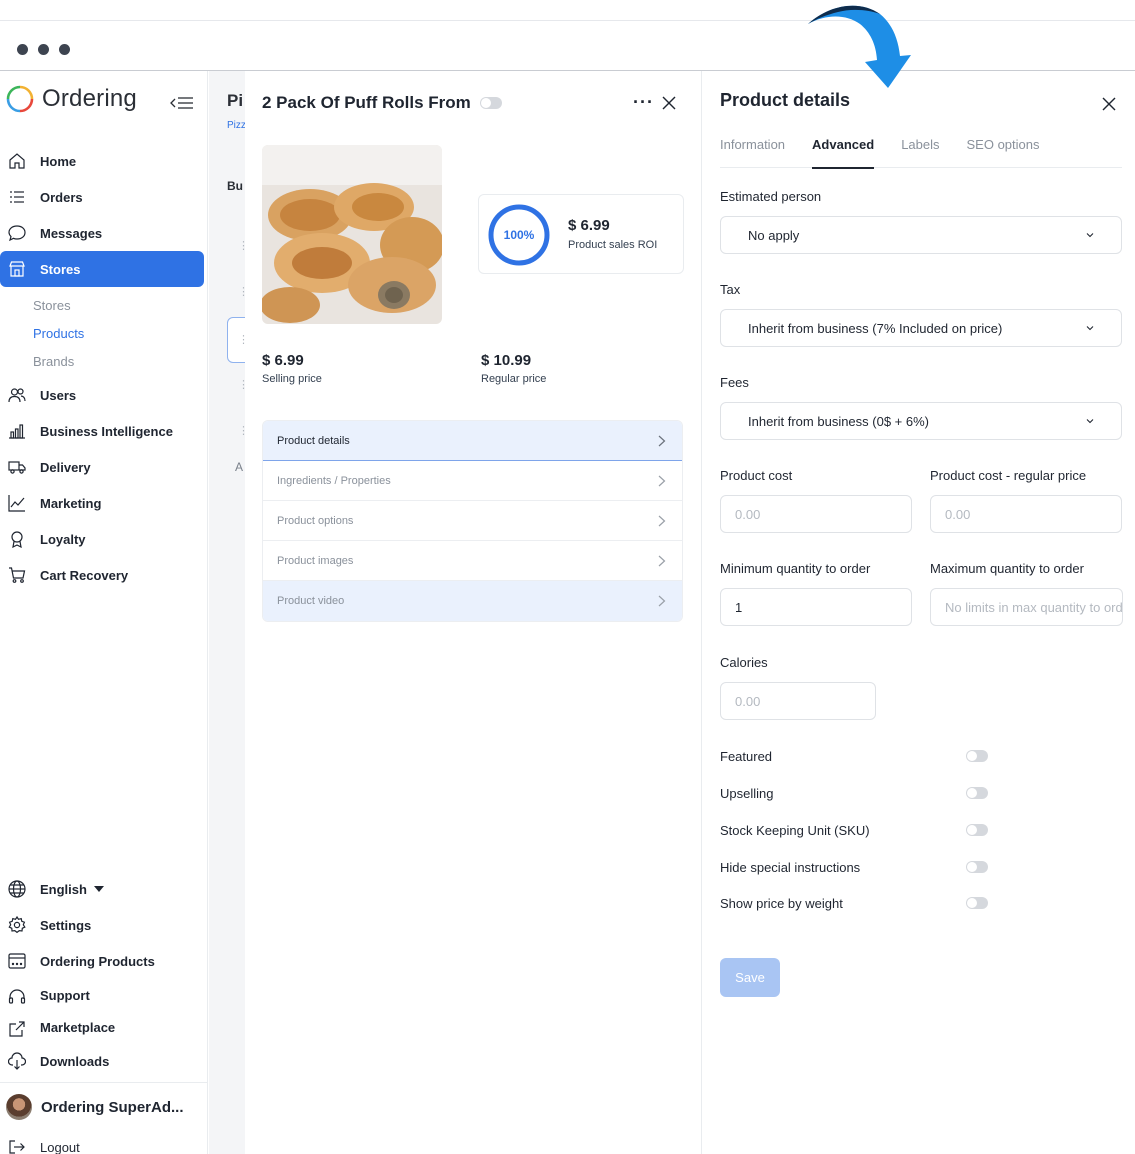 This screenshot has width=1135, height=1154. I want to click on background-list-section: Bu, so click(235, 186).